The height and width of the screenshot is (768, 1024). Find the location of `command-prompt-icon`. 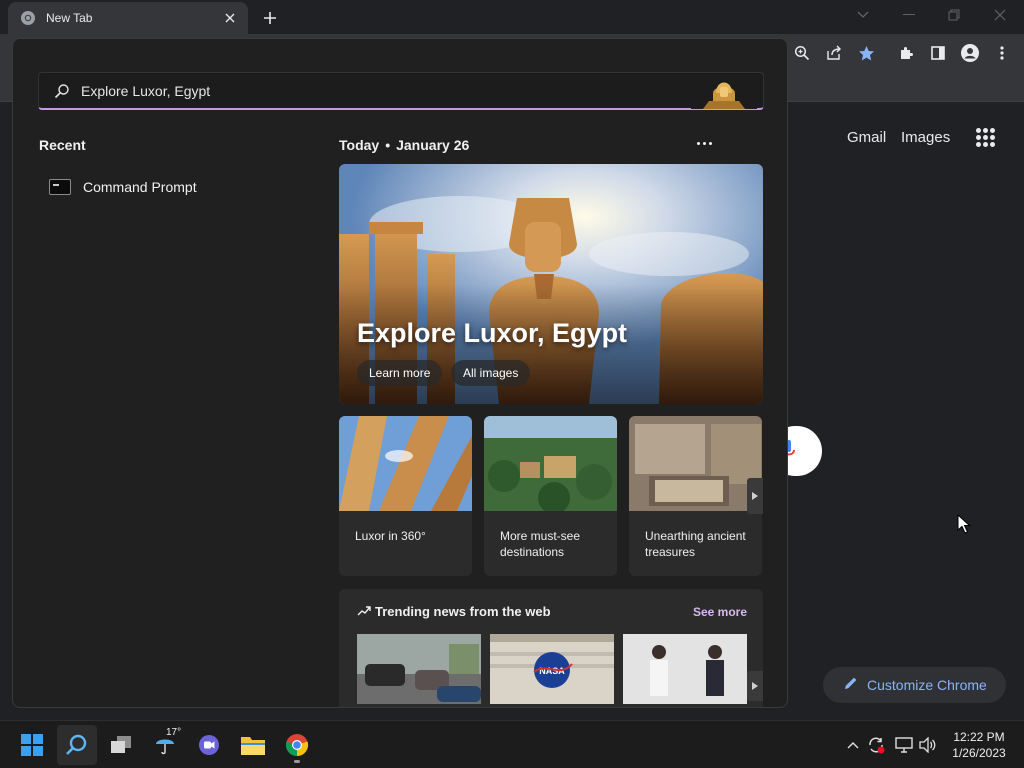

command-prompt-icon is located at coordinates (60, 187).